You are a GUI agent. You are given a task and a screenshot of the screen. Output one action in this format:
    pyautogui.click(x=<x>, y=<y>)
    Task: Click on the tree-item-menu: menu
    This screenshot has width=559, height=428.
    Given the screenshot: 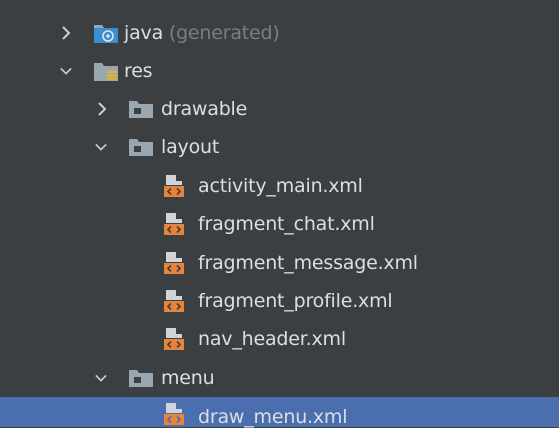 What is the action you would take?
    pyautogui.click(x=279, y=377)
    